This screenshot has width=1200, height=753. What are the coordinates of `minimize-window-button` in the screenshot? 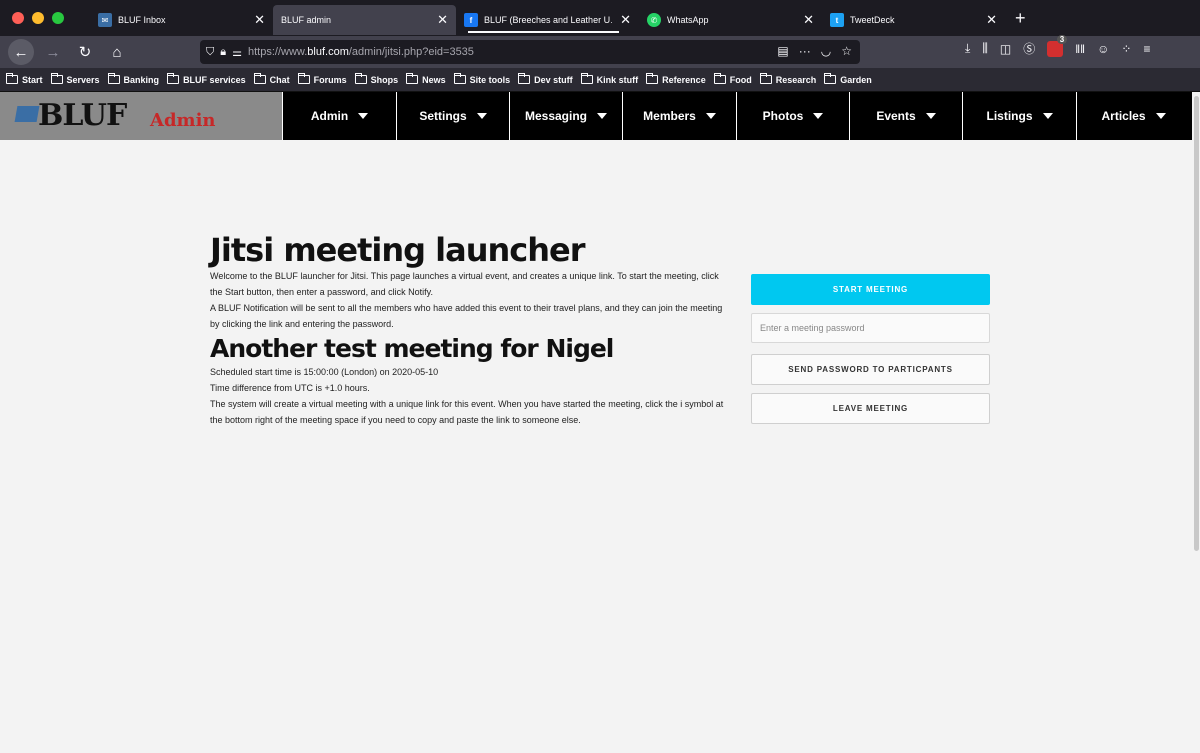 It's located at (38, 18).